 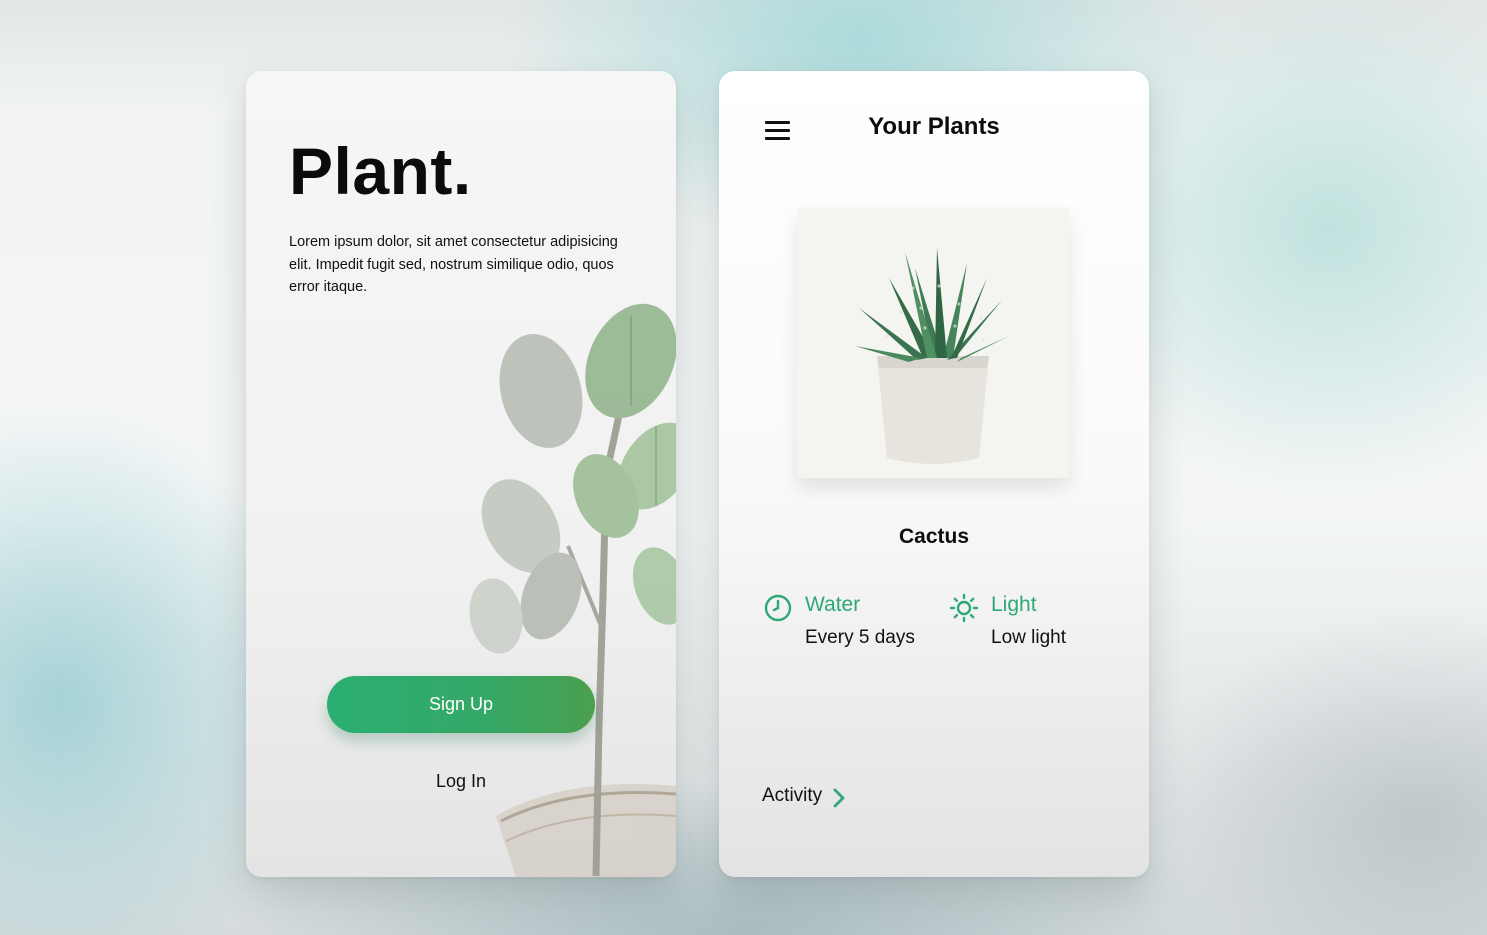 I want to click on activity-label: Activity, so click(x=792, y=795).